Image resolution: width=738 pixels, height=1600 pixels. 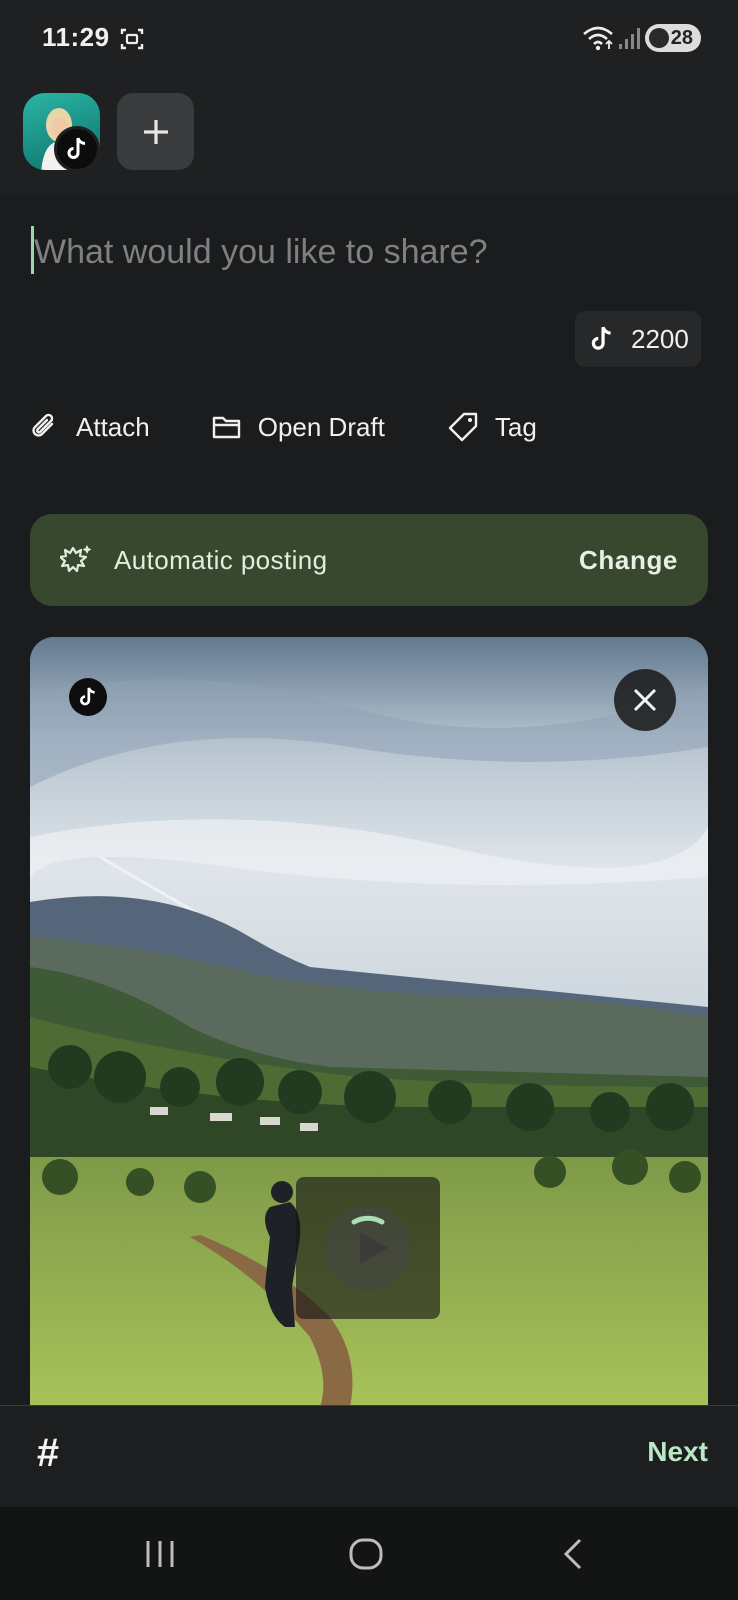 What do you see at coordinates (76, 37) in the screenshot?
I see `status-time: 11:29` at bounding box center [76, 37].